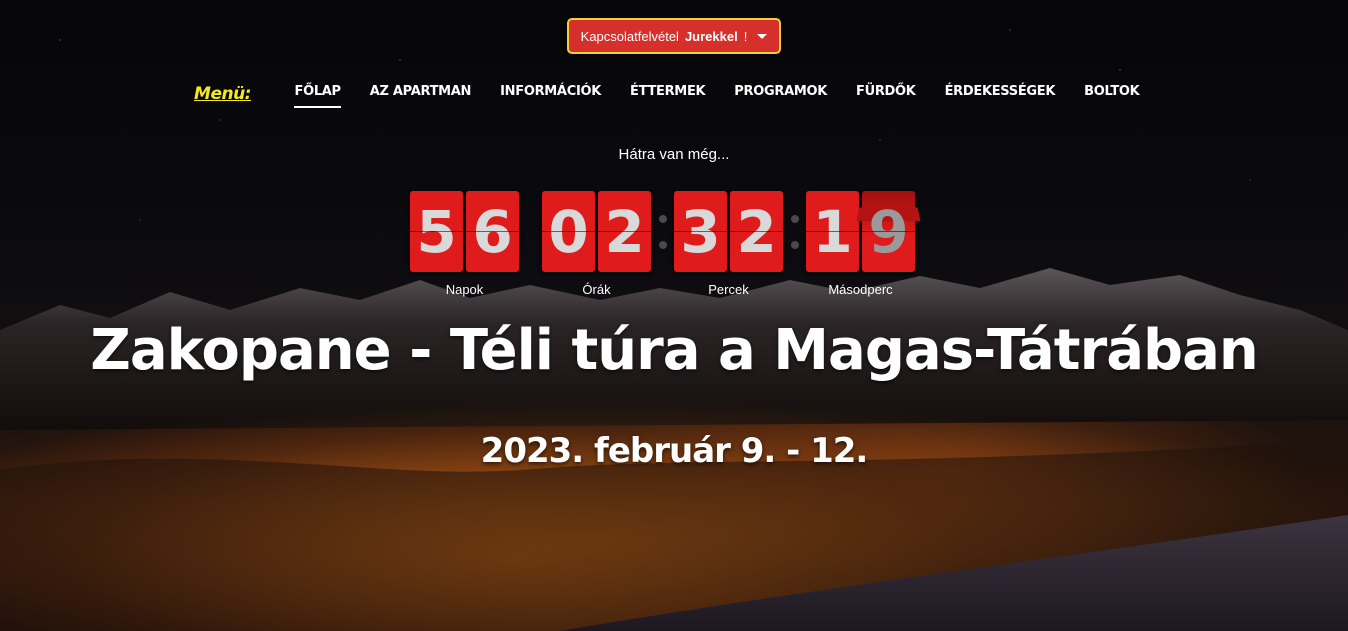 Image resolution: width=1348 pixels, height=631 pixels. I want to click on countdown-digit: 3, so click(700, 231).